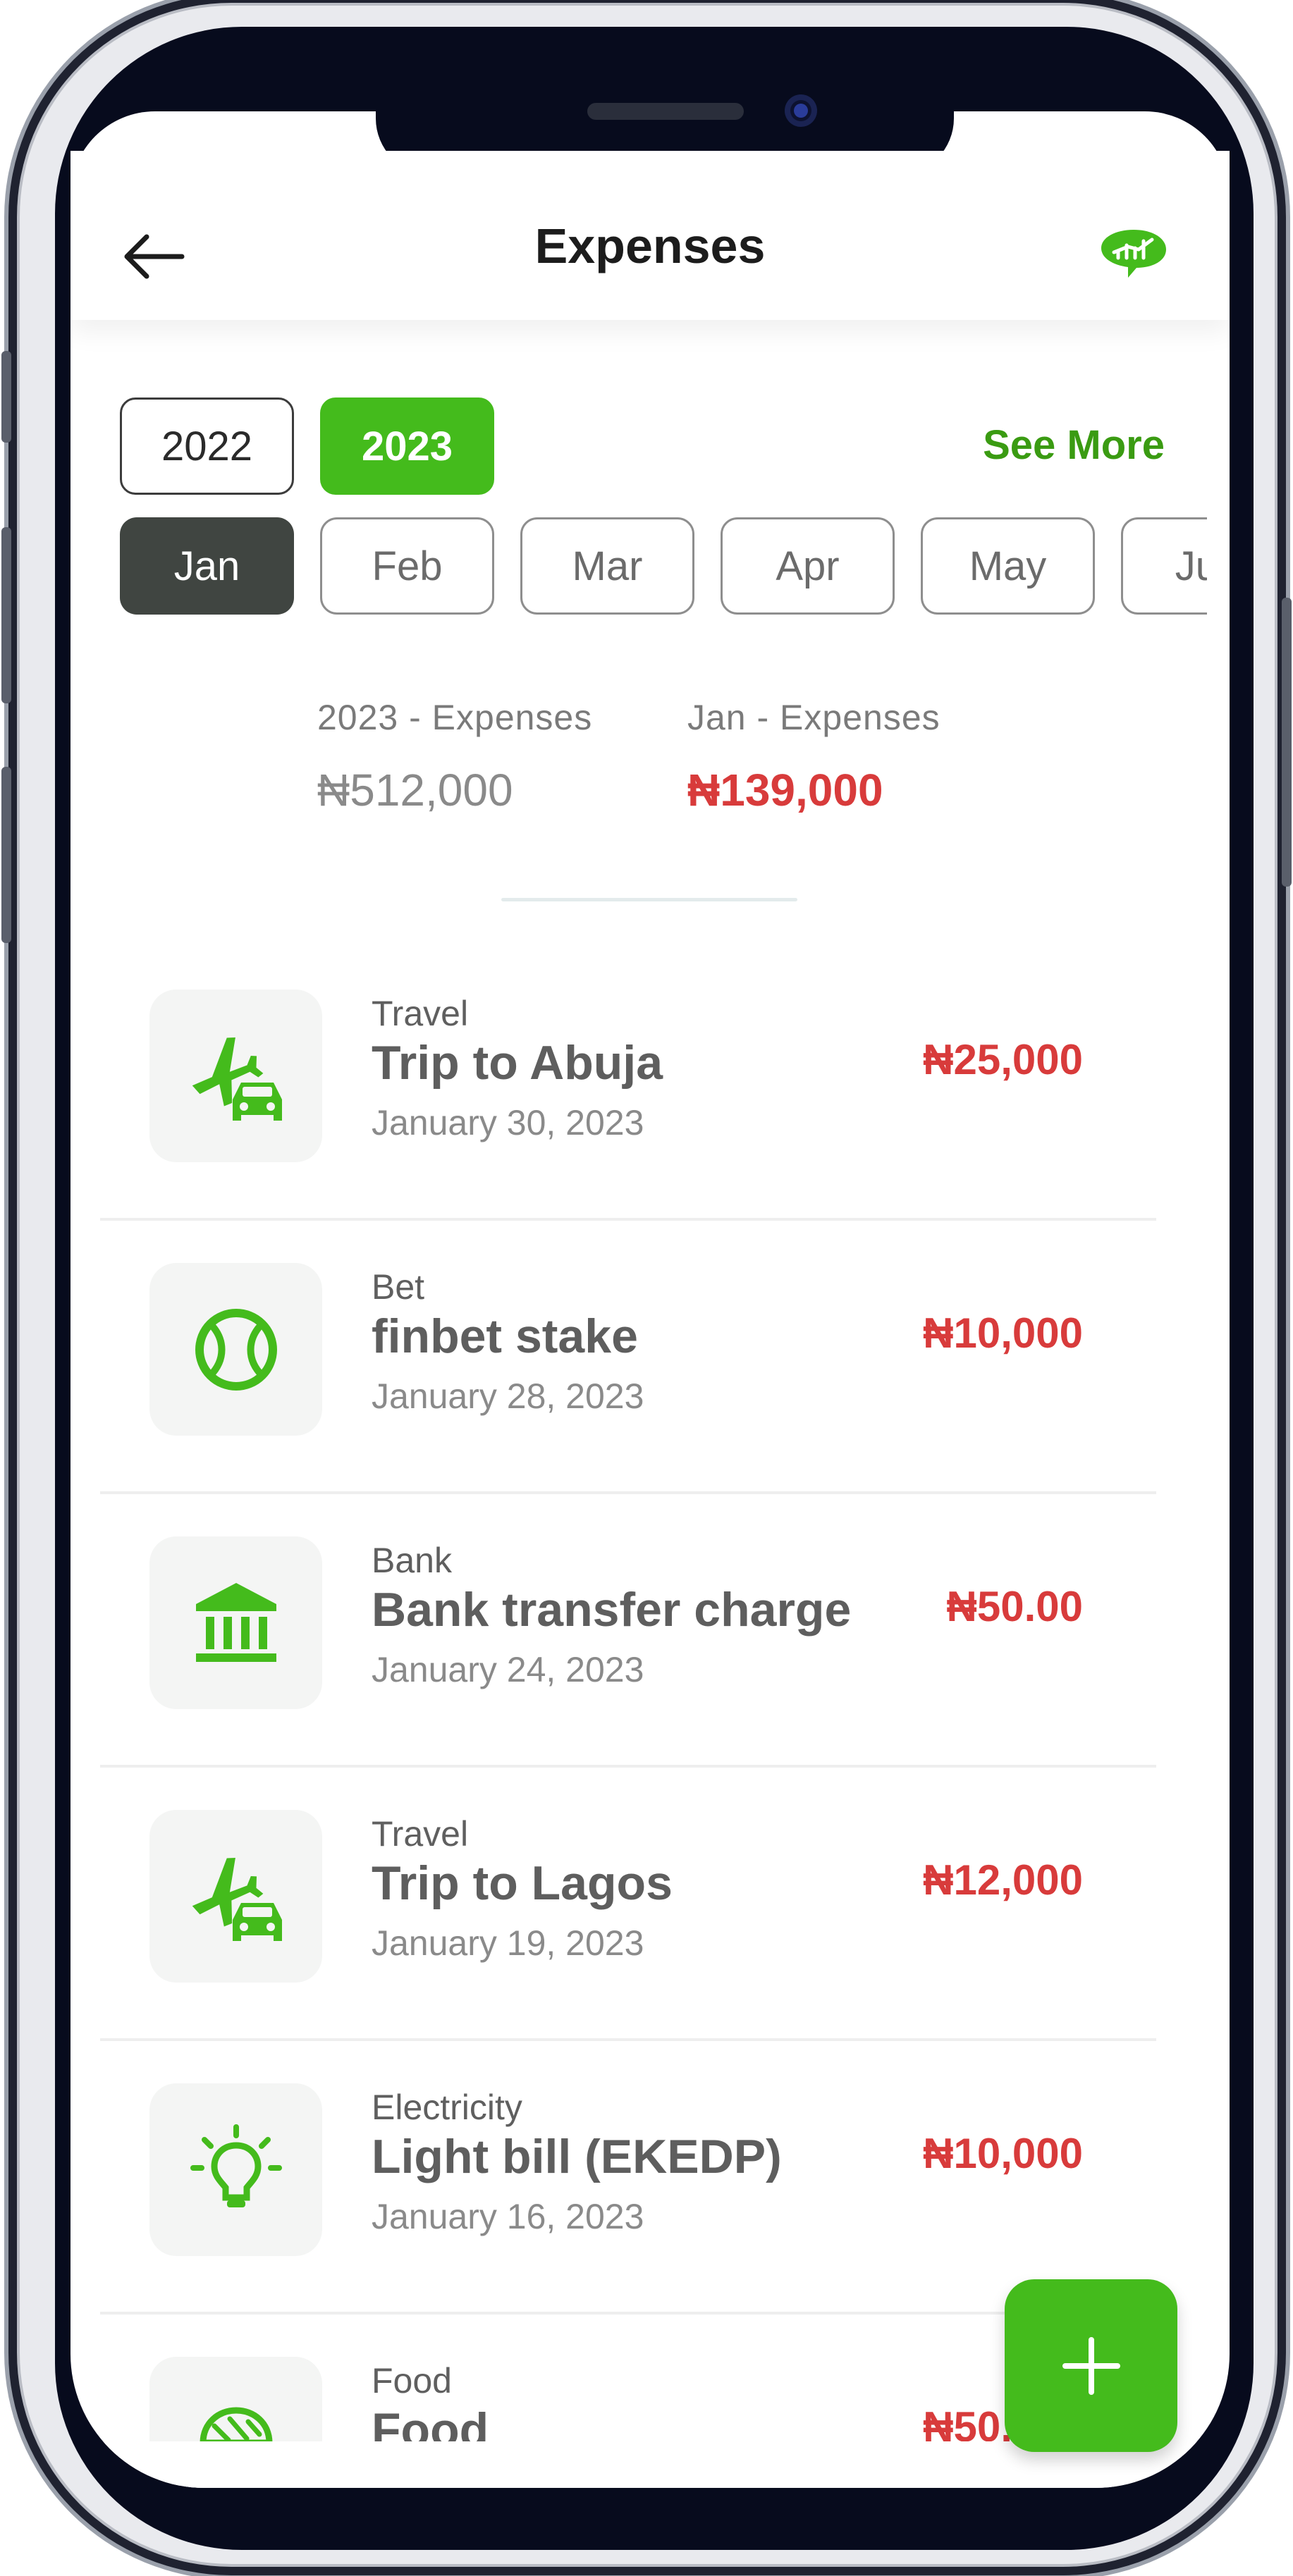 The height and width of the screenshot is (2576, 1293). Describe the element at coordinates (813, 717) in the screenshot. I see `month-expenses-label: Jan - Expenses` at that location.